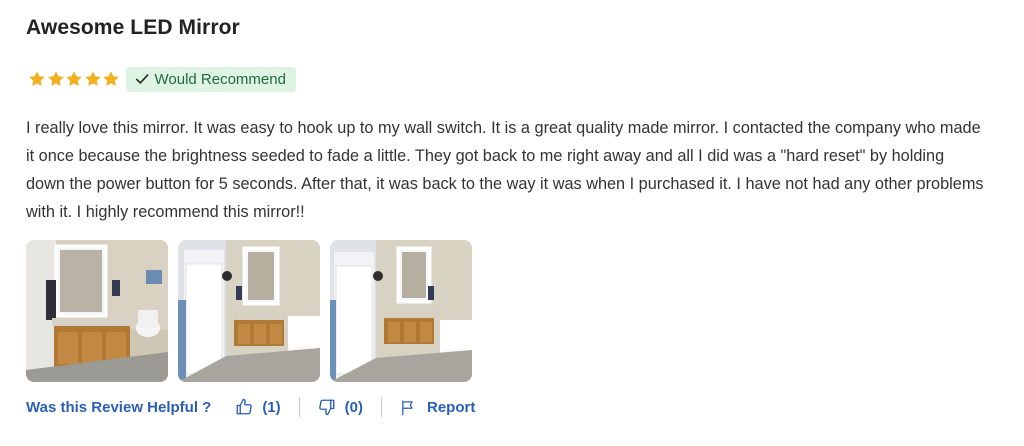 The height and width of the screenshot is (446, 1024). I want to click on helpful-vote-button: (1), so click(258, 407).